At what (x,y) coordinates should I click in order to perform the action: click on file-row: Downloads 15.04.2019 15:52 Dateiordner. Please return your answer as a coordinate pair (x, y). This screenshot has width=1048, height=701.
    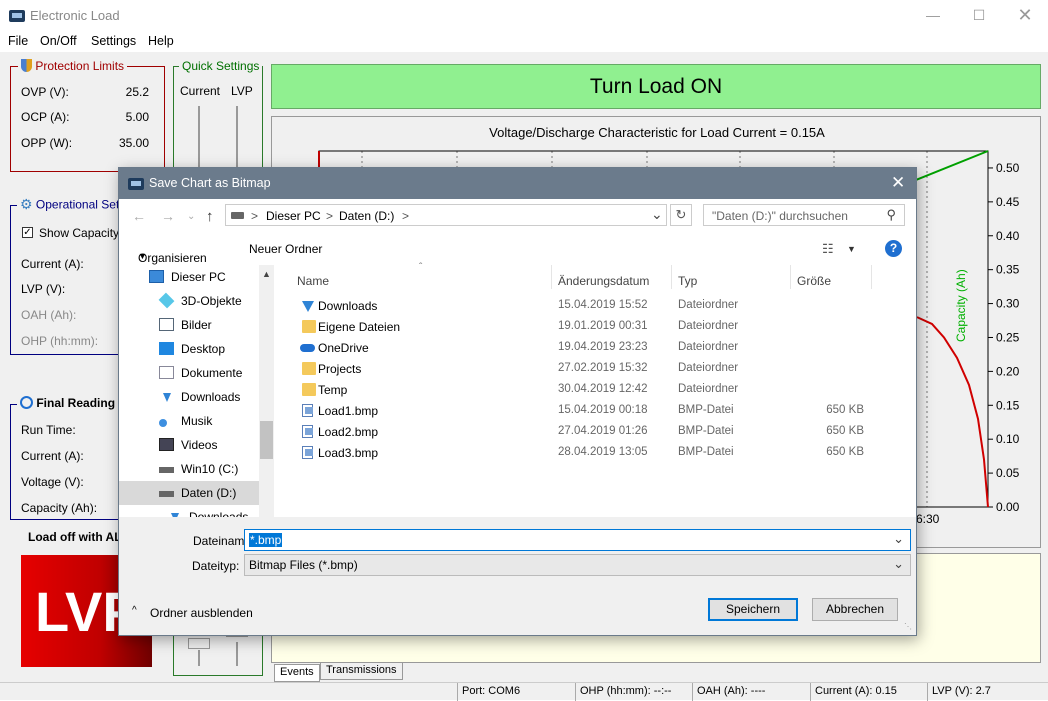
    Looking at the image, I should click on (594, 305).